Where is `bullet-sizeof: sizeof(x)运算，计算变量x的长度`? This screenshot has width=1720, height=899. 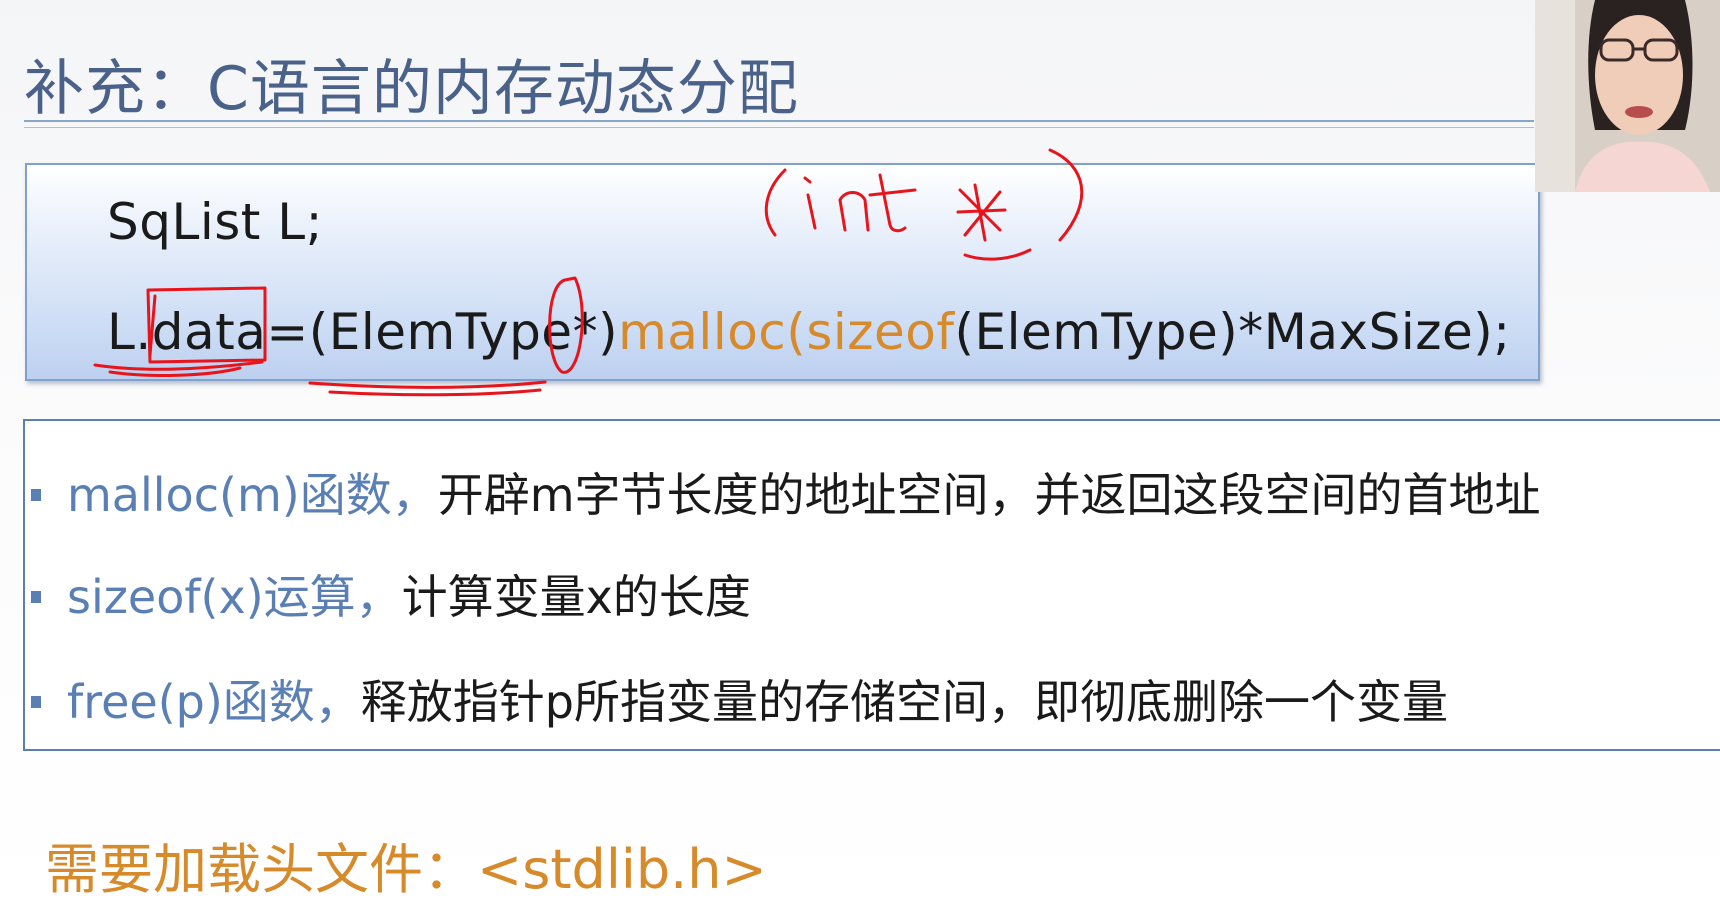 bullet-sizeof: sizeof(x)运算，计算变量x的长度 is located at coordinates (391, 594).